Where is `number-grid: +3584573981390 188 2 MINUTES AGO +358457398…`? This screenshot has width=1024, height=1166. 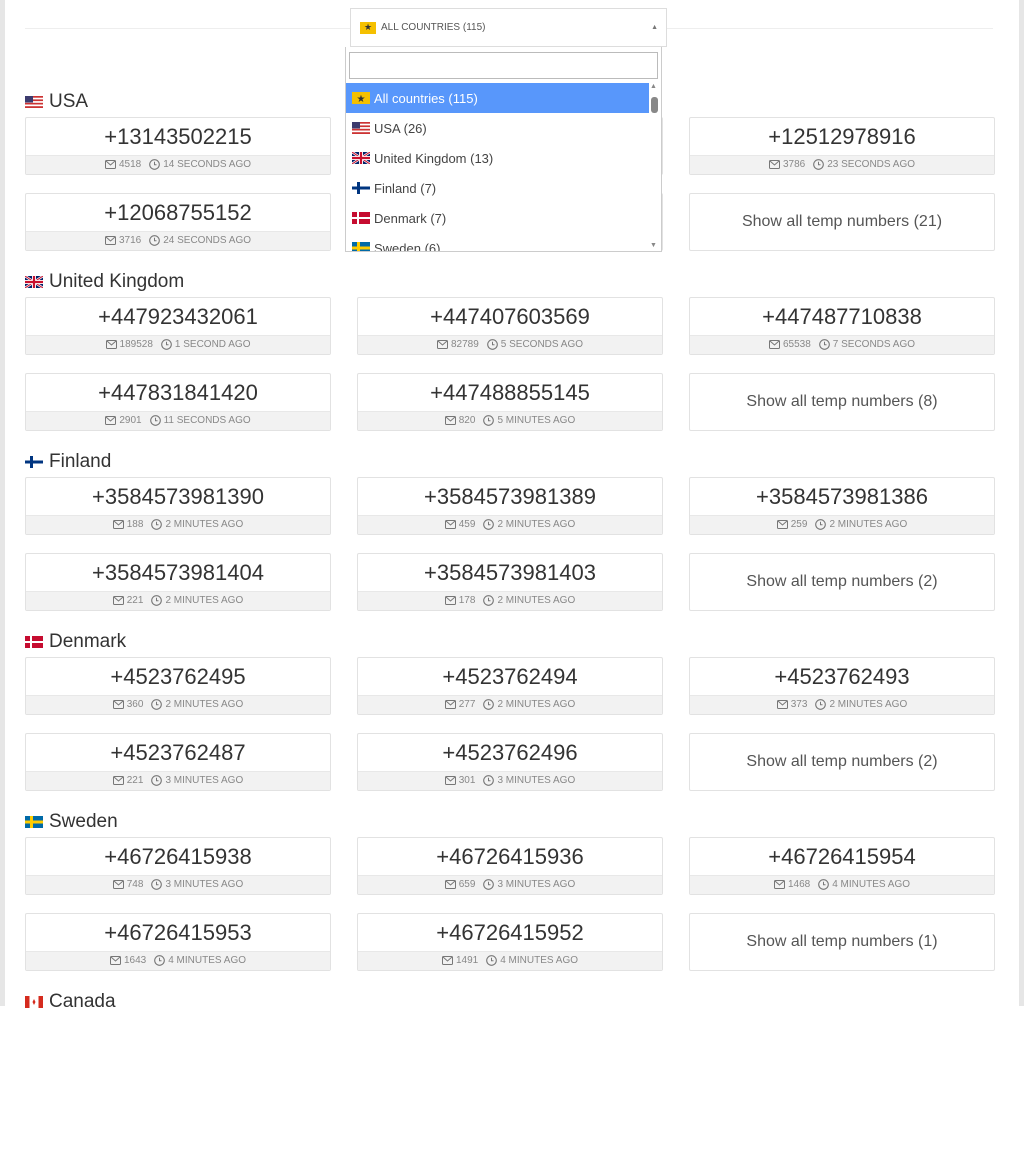 number-grid: +3584573981390 188 2 MINUTES AGO +358457398… is located at coordinates (510, 544).